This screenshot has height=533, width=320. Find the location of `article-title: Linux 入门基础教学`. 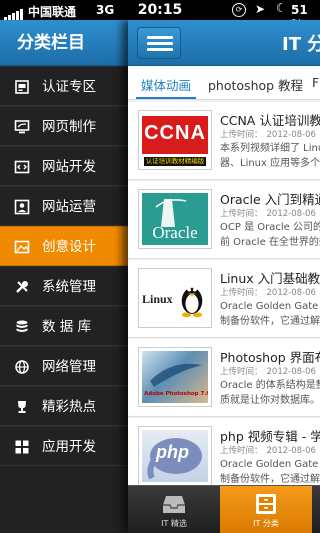

article-title: Linux 入门基础教学 is located at coordinates (270, 278).